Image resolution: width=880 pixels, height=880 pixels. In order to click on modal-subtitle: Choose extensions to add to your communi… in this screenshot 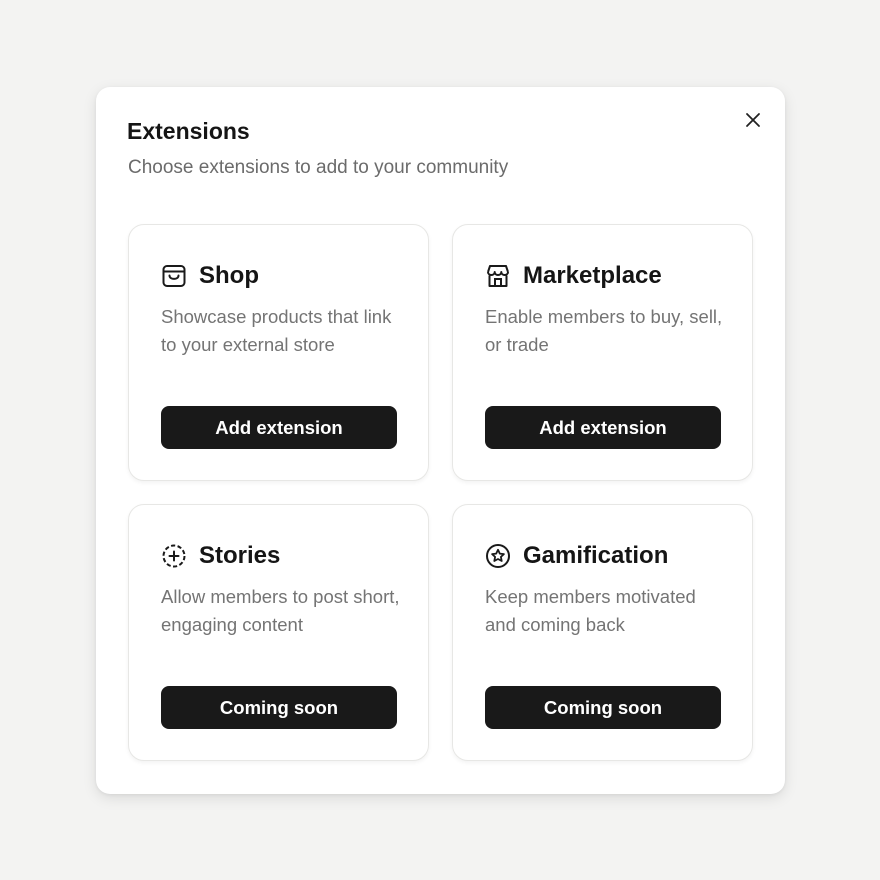, I will do `click(318, 167)`.